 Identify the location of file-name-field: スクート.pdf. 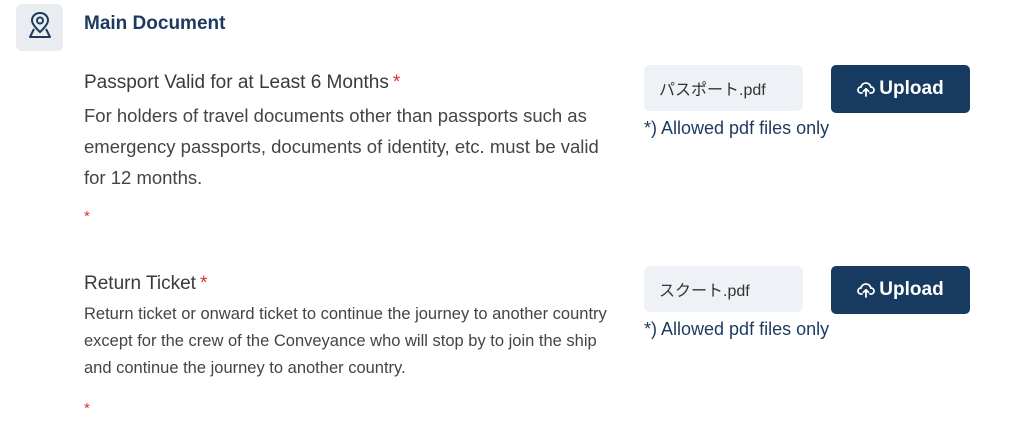
(723, 289).